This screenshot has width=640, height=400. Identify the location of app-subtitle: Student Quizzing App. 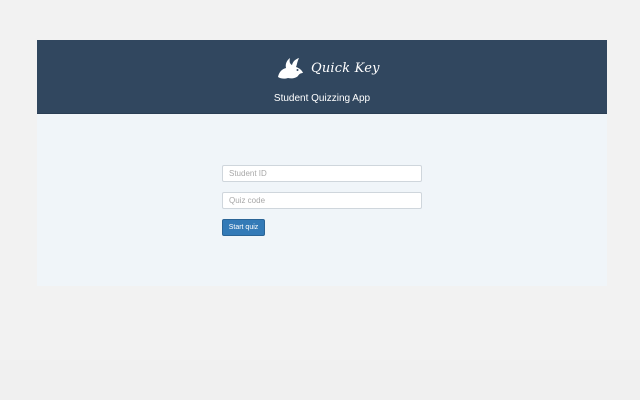
(322, 98).